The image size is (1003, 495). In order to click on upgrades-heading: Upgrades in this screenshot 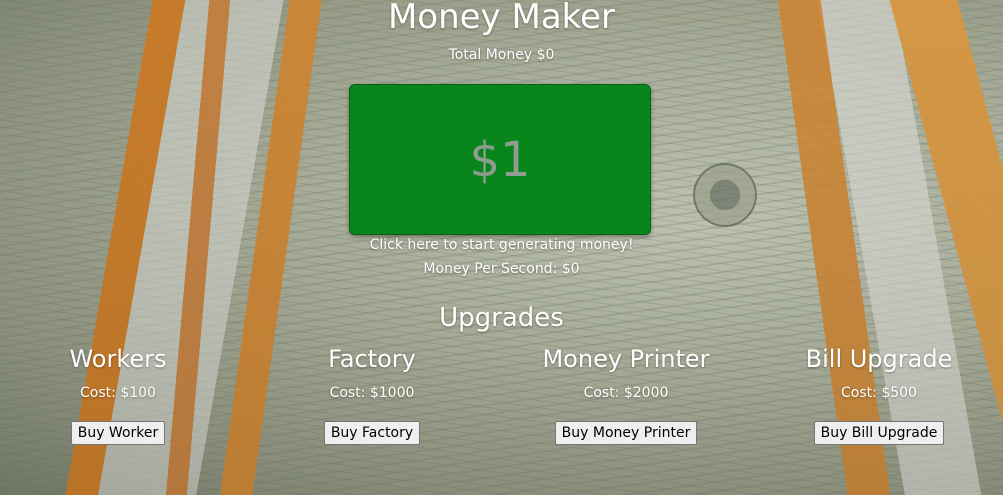, I will do `click(501, 318)`.